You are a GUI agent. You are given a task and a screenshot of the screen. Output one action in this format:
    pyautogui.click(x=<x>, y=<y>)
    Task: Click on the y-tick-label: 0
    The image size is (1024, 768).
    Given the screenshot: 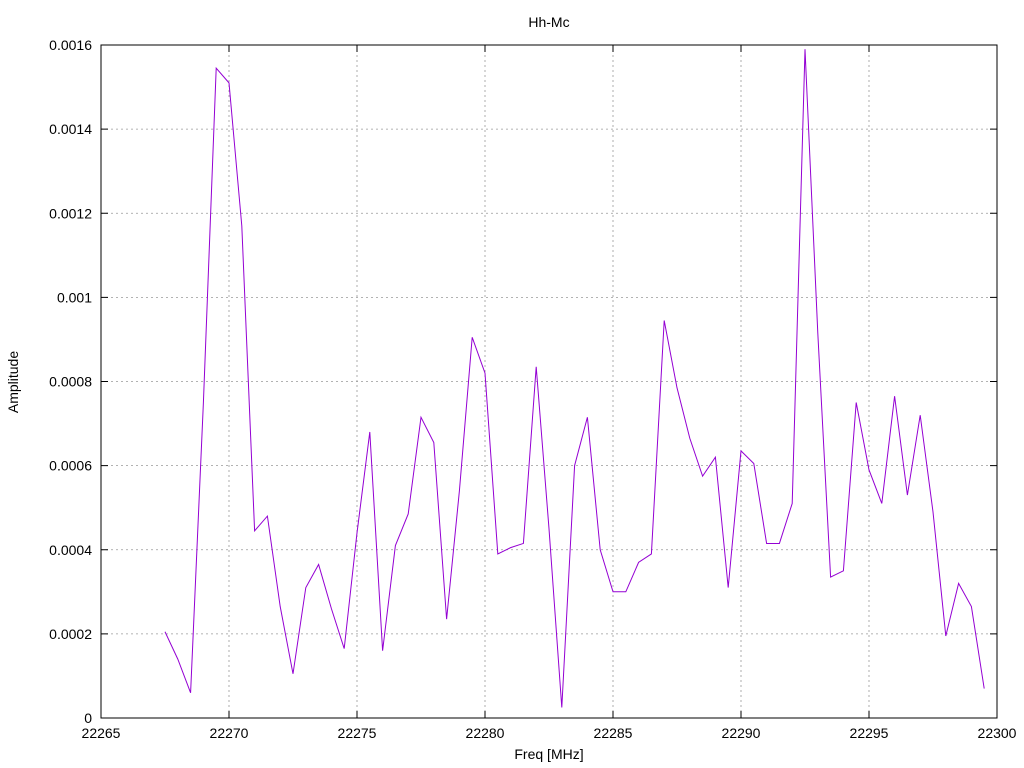 What is the action you would take?
    pyautogui.click(x=88, y=718)
    